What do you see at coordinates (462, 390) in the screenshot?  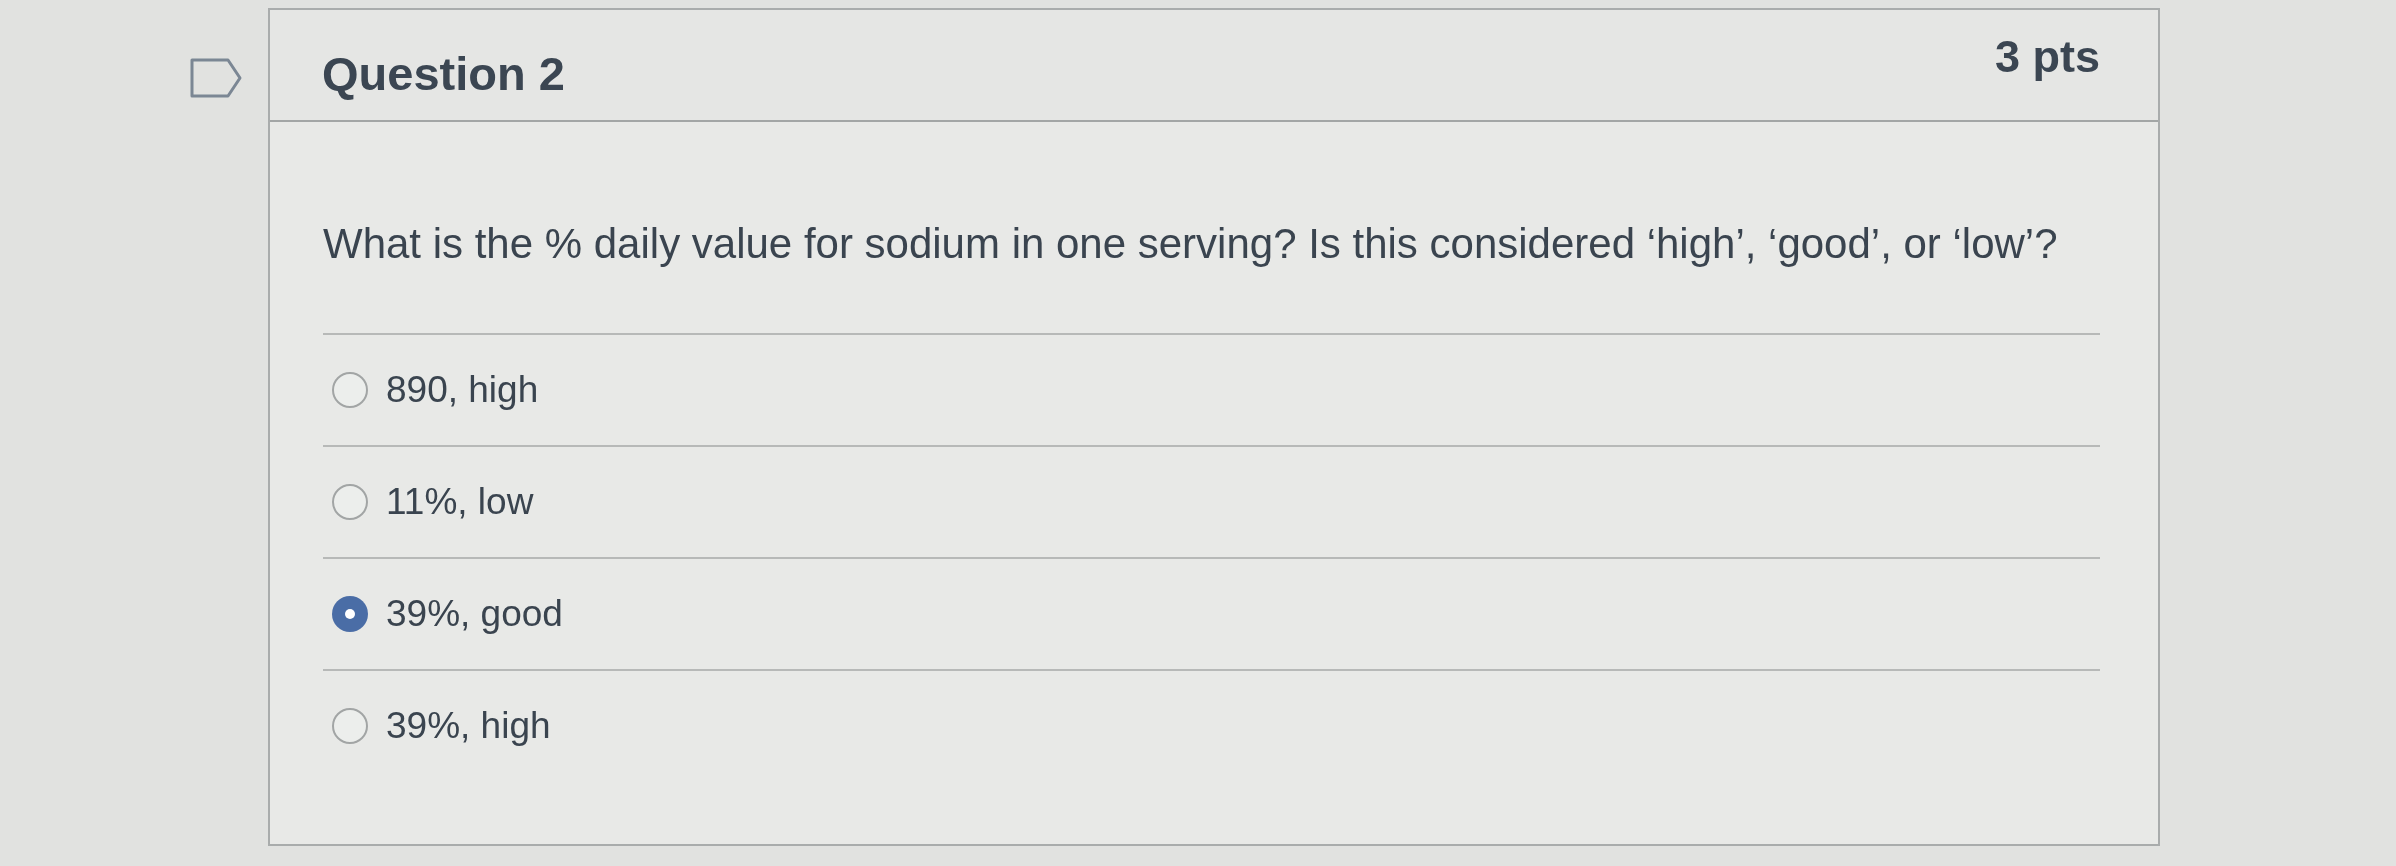 I see `answer-label: 890, high` at bounding box center [462, 390].